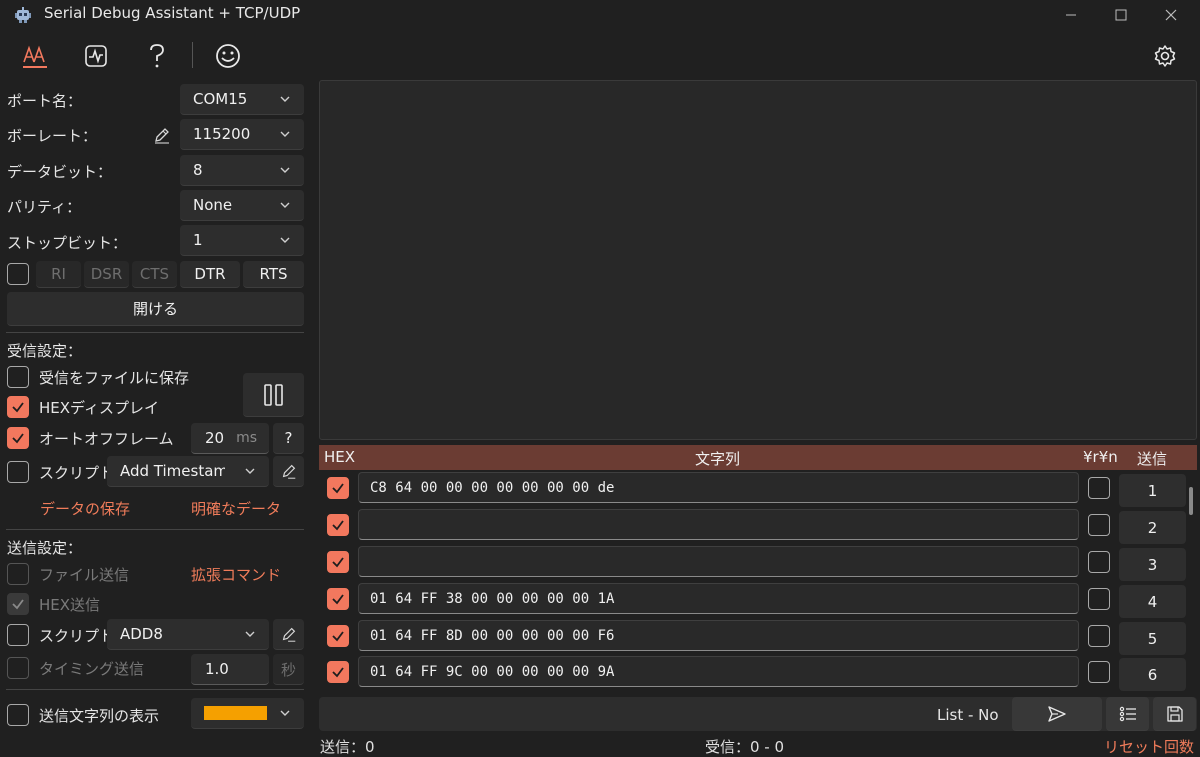 The width and height of the screenshot is (1200, 757). Describe the element at coordinates (198, 240) in the screenshot. I see `stopbits-value: 1` at that location.